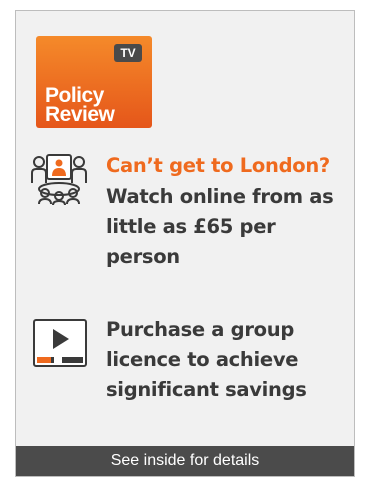 The image size is (365, 477). Describe the element at coordinates (80, 114) in the screenshot. I see `logo-line-review: Review` at that location.